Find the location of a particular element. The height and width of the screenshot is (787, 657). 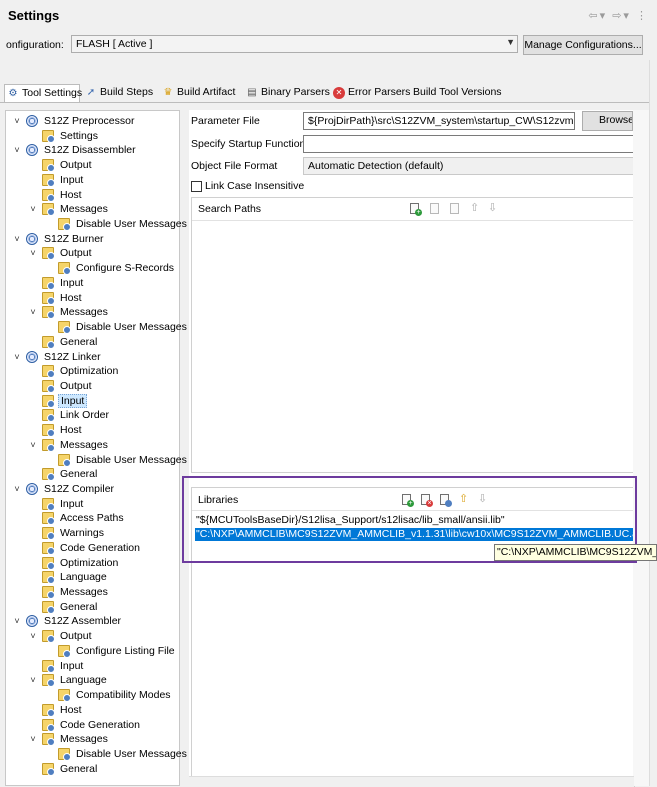

tab-build-tool-versions: Build Tool Versions is located at coordinates (459, 93).